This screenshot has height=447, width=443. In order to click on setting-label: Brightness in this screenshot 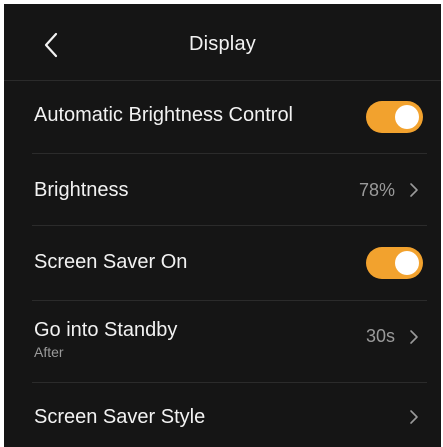, I will do `click(81, 190)`.